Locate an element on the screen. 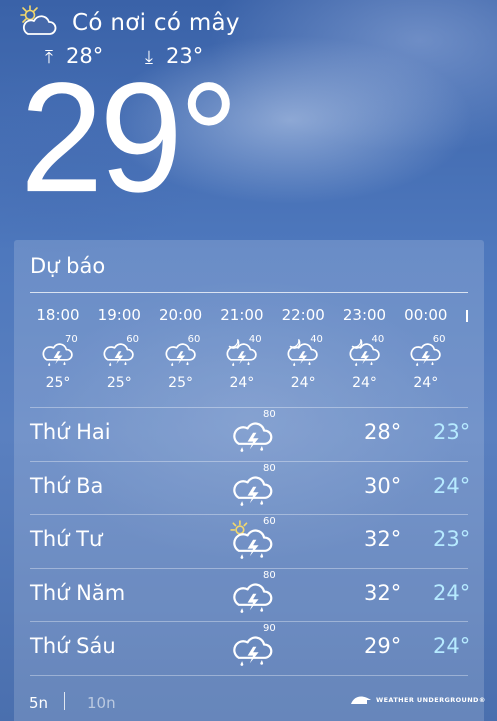  hourly-item: 21:00 40 24° is located at coordinates (242, 348).